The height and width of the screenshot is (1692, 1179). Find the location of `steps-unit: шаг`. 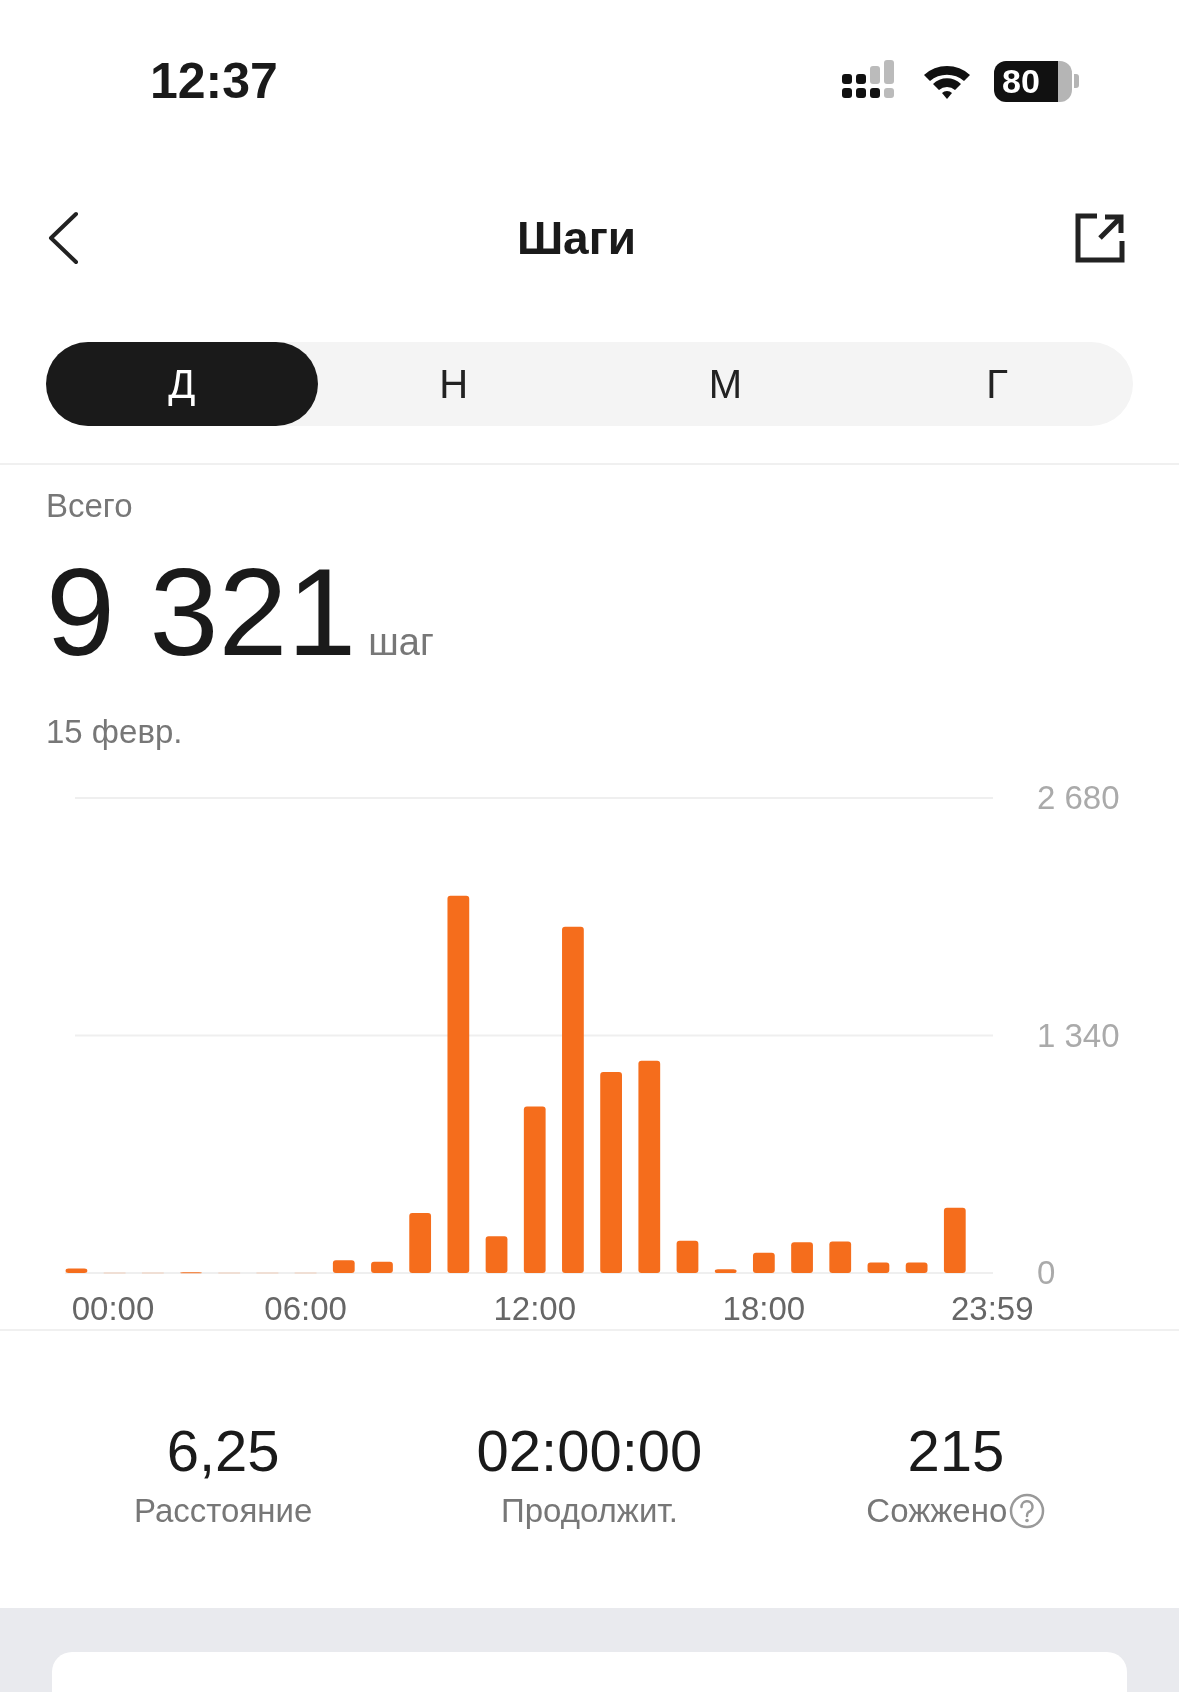

steps-unit: шаг is located at coordinates (401, 642).